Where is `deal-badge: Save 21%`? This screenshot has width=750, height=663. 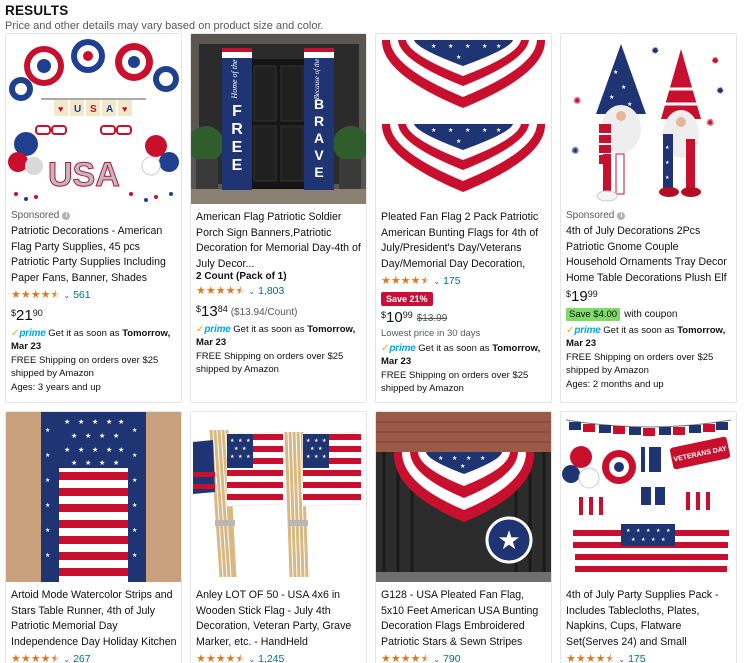
deal-badge: Save 21% is located at coordinates (407, 299).